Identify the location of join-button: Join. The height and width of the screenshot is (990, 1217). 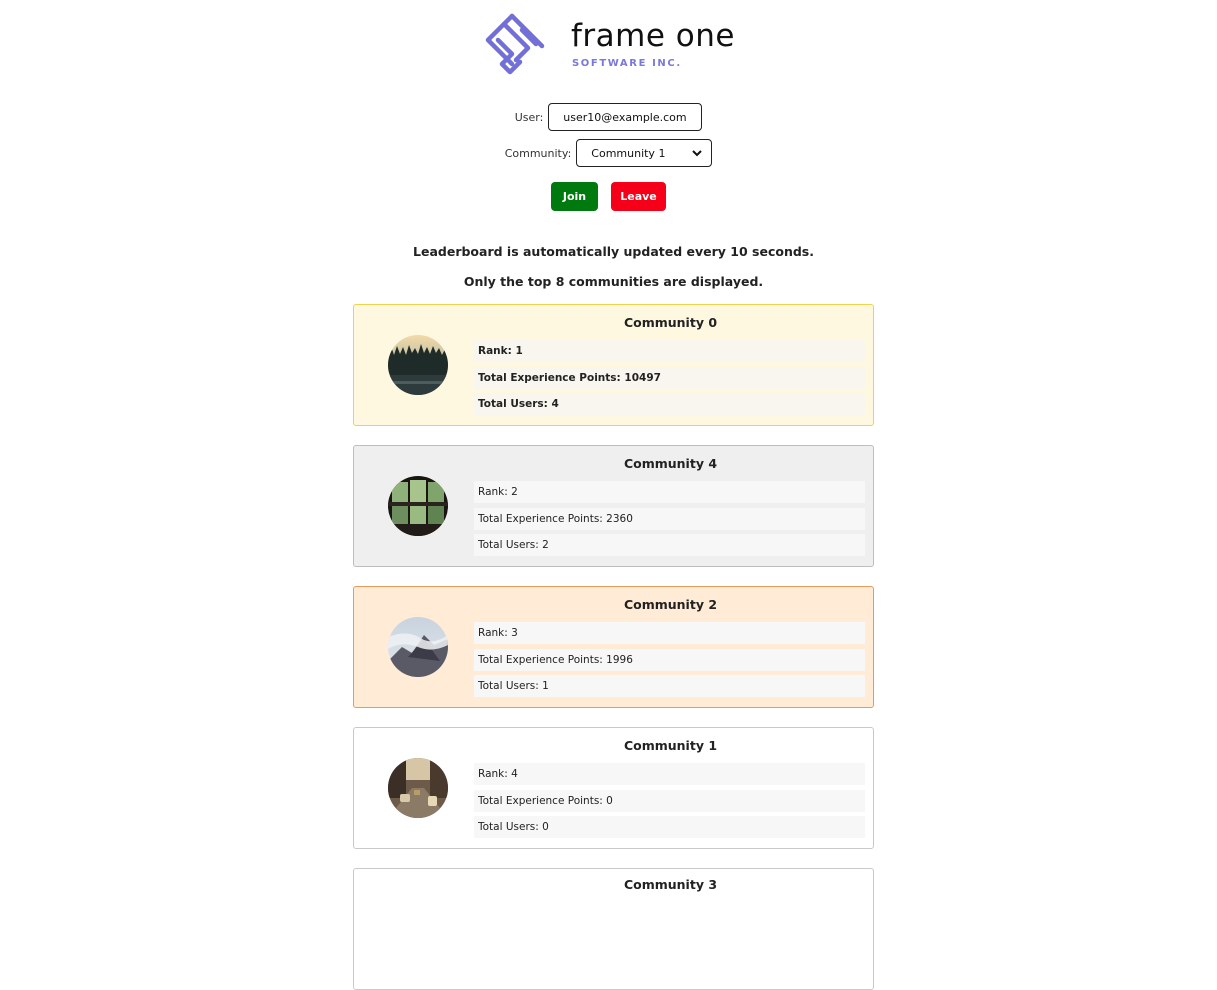
(574, 196).